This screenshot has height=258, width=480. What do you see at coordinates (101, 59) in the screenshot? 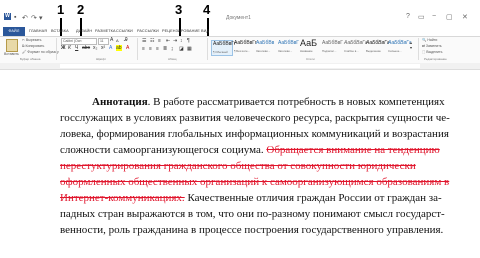
I see `font-group-label: Шрифт` at bounding box center [101, 59].